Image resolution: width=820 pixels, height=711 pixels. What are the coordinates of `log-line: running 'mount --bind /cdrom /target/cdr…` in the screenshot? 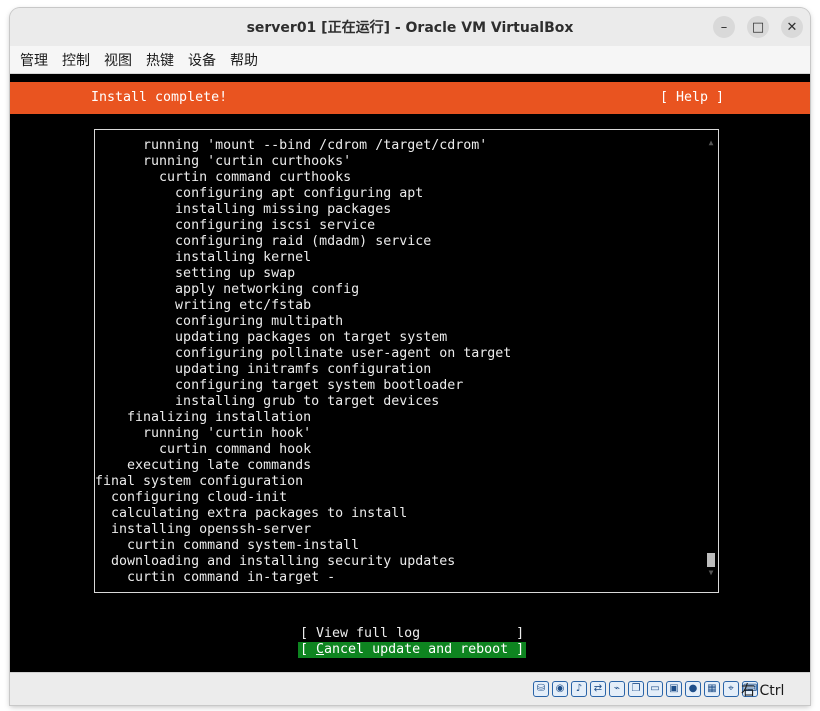 It's located at (291, 145).